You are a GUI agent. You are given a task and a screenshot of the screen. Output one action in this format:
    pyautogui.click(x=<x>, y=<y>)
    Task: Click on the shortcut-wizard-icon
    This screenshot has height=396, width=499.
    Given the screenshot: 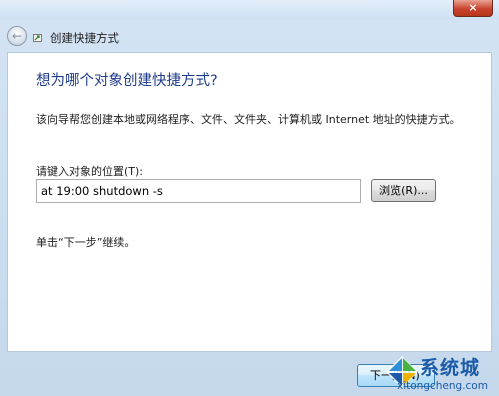 What is the action you would take?
    pyautogui.click(x=37, y=38)
    